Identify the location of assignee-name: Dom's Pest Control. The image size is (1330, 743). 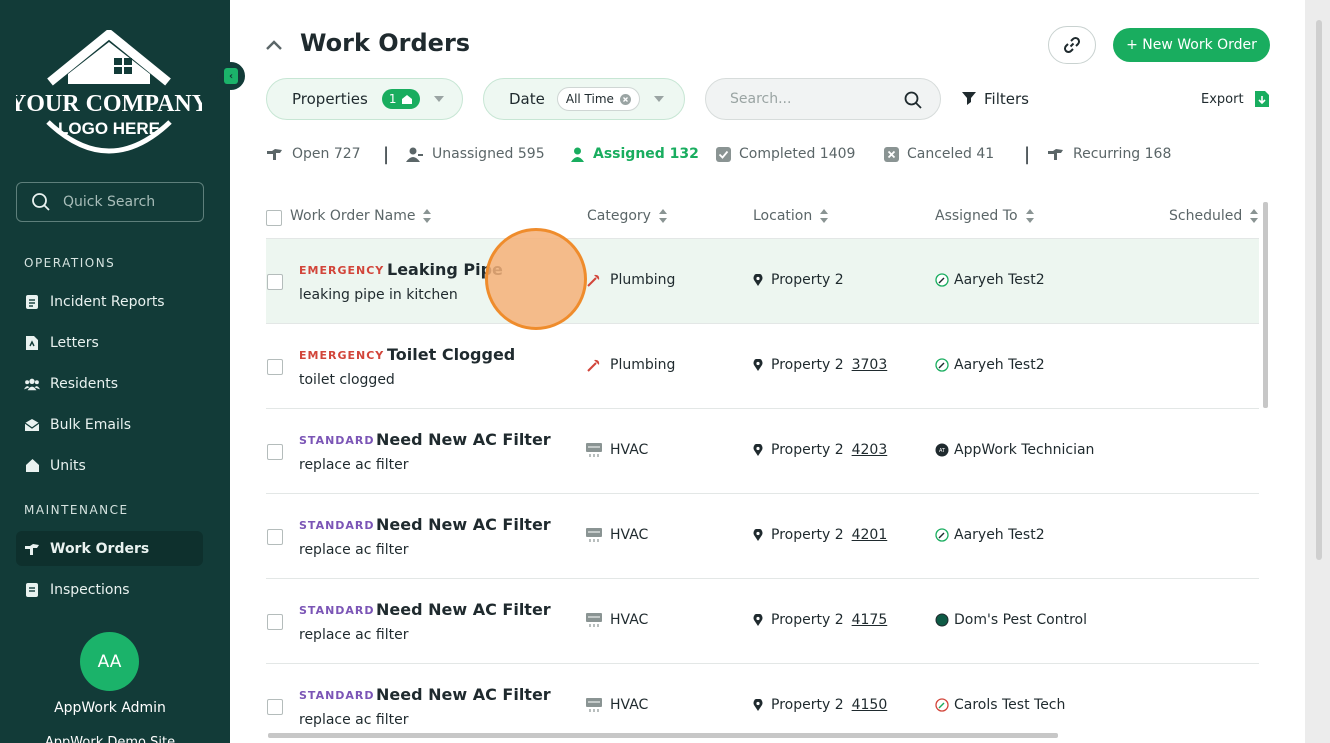
(1020, 620).